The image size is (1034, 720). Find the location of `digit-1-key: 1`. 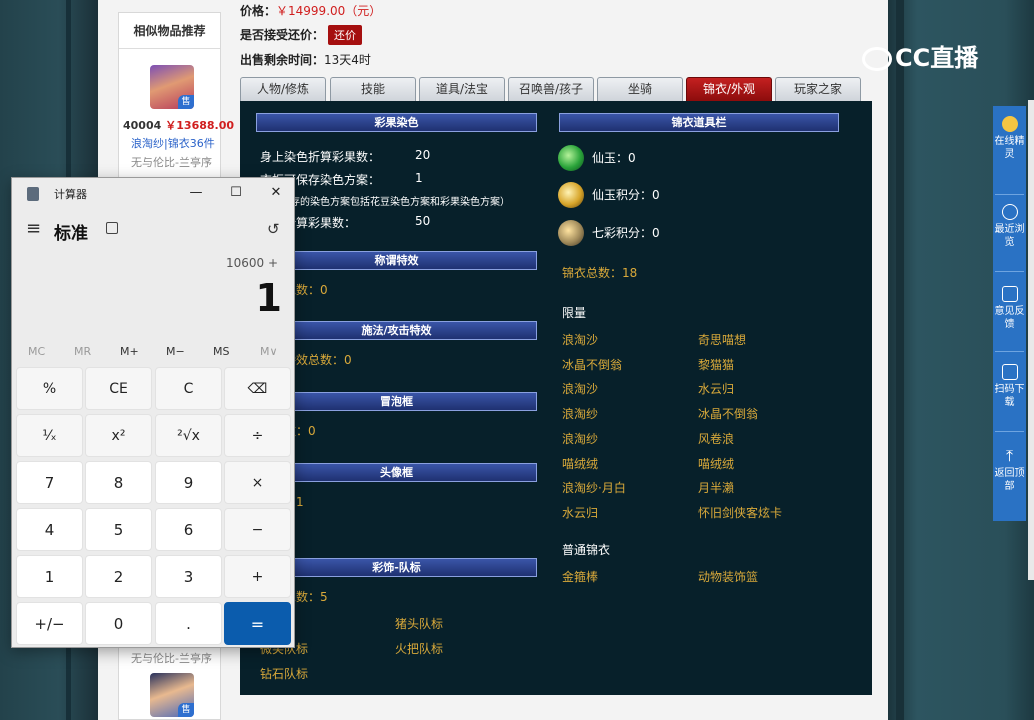

digit-1-key: 1 is located at coordinates (49, 576).